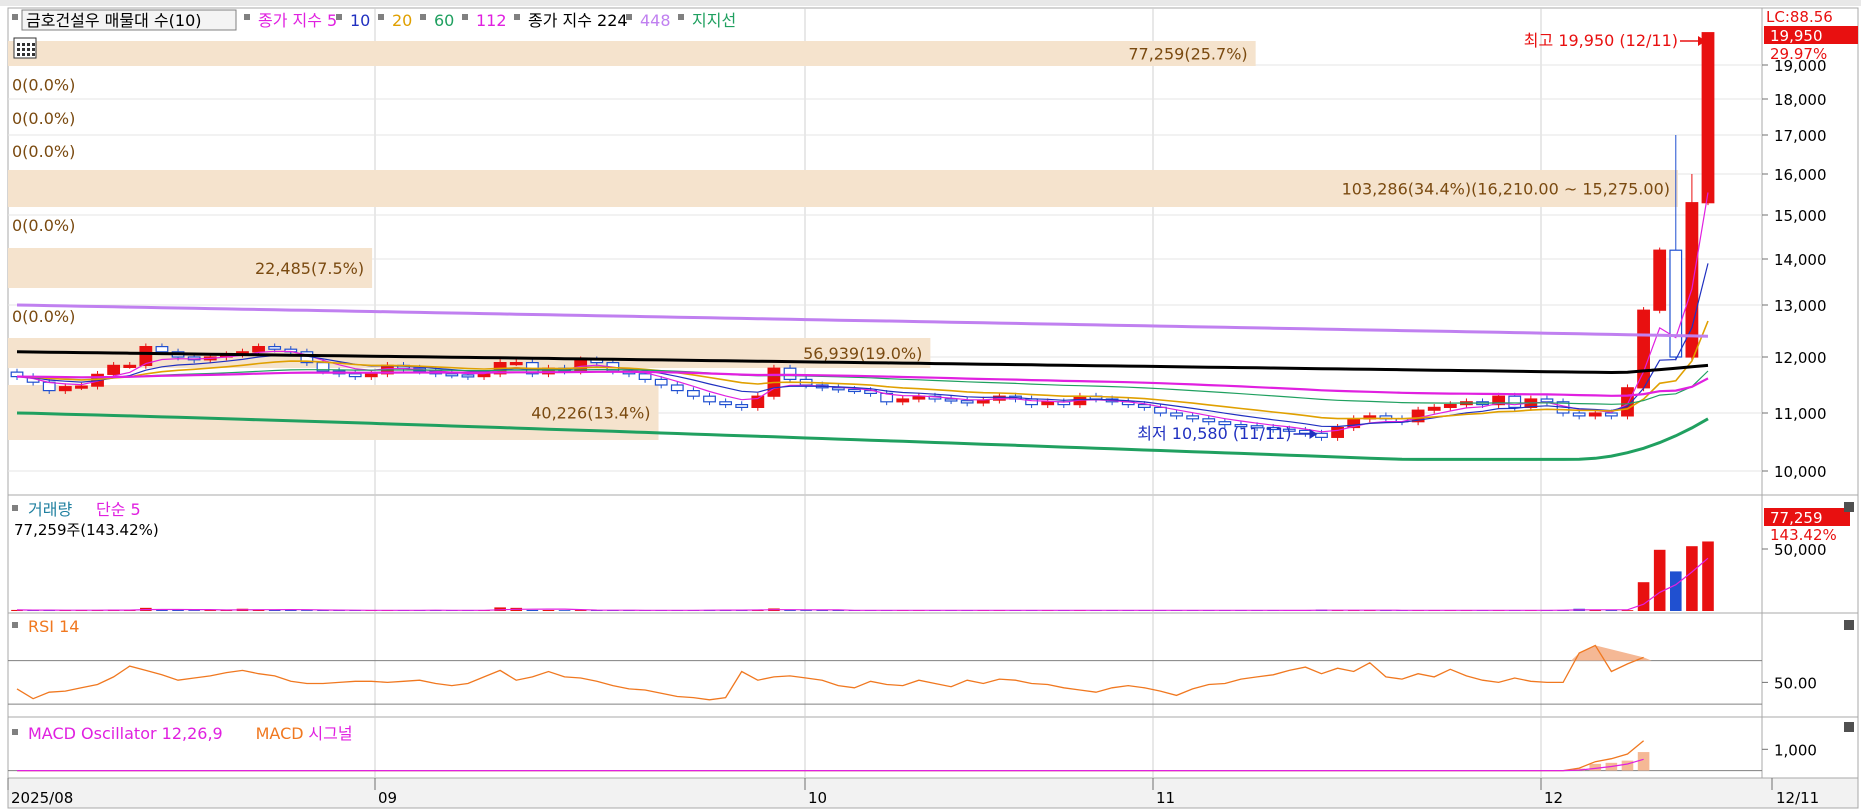 Image resolution: width=1861 pixels, height=811 pixels. I want to click on price-tick-label: 11,000, so click(1800, 414).